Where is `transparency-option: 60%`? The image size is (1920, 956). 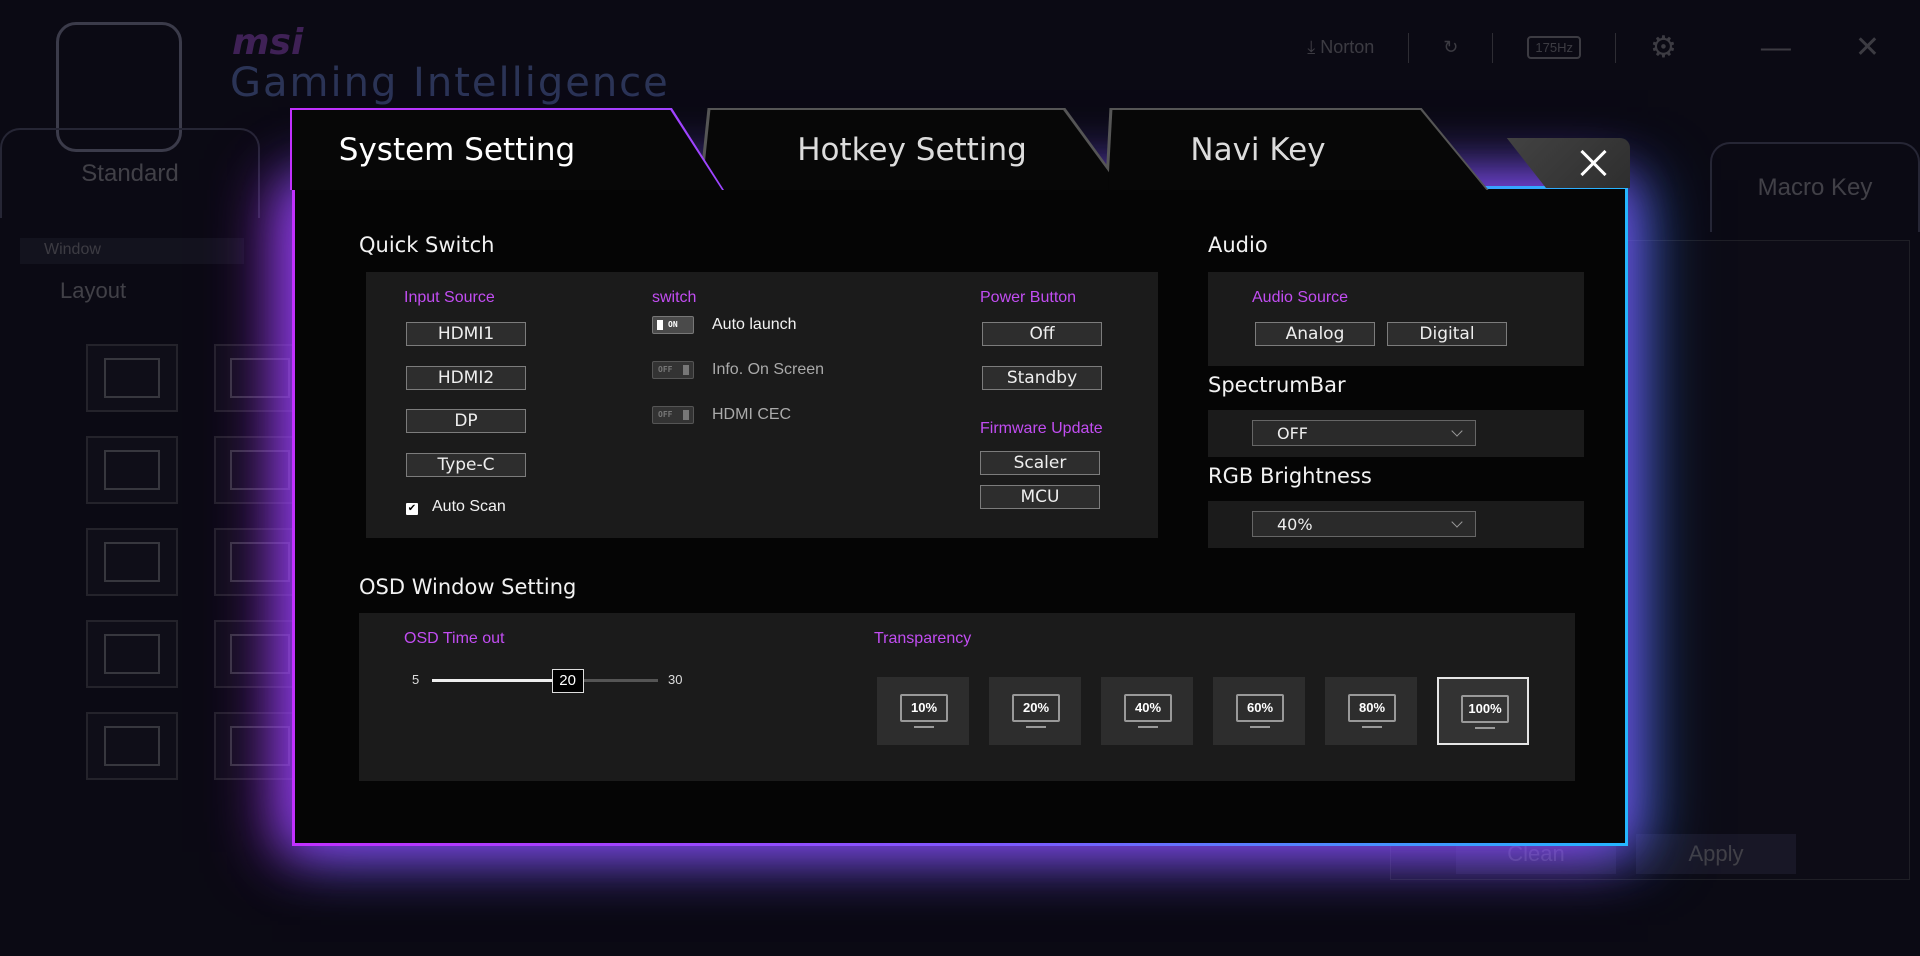 transparency-option: 60% is located at coordinates (1259, 711).